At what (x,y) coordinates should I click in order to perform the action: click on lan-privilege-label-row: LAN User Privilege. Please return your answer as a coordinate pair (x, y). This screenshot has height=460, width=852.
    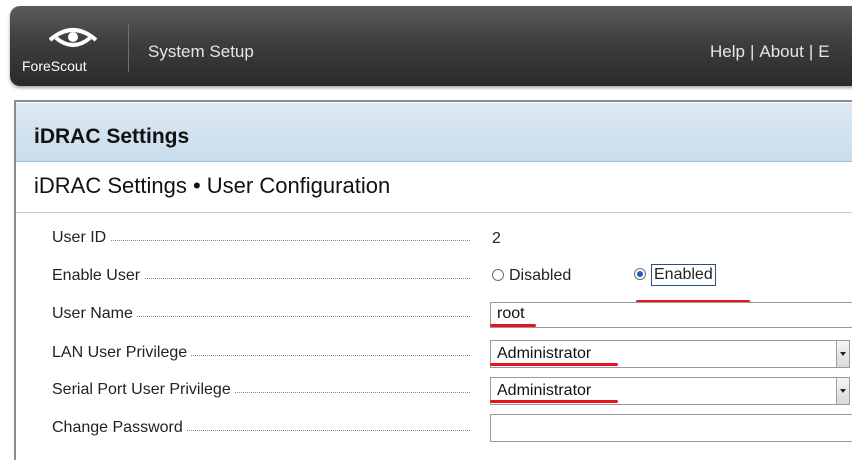
    Looking at the image, I should click on (261, 355).